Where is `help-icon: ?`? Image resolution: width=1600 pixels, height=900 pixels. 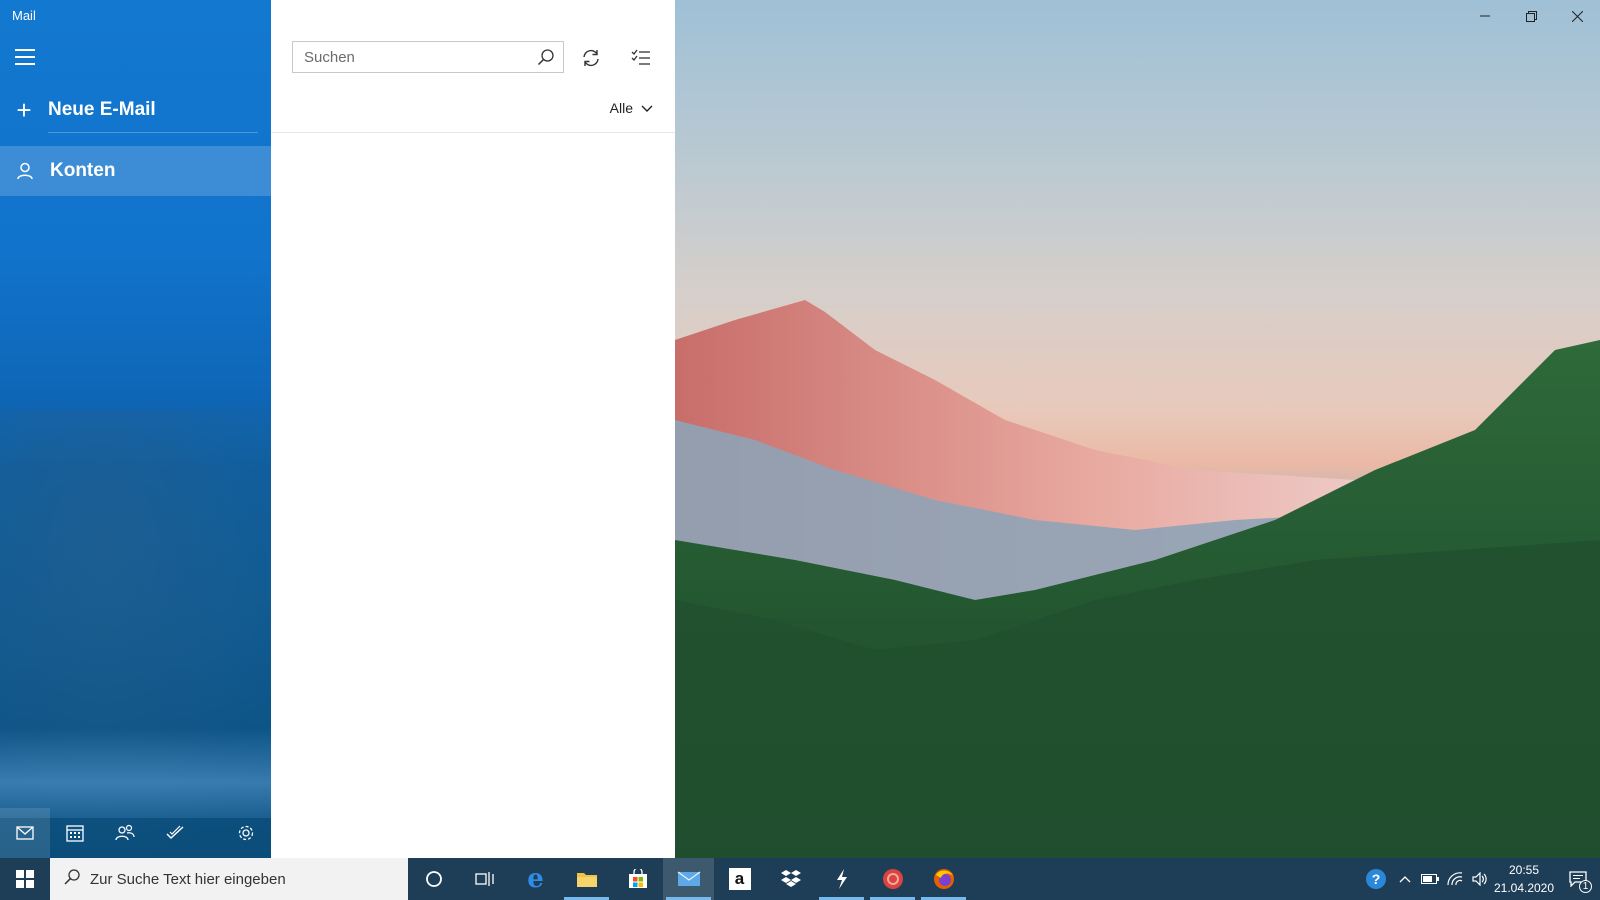
help-icon: ? is located at coordinates (1376, 879).